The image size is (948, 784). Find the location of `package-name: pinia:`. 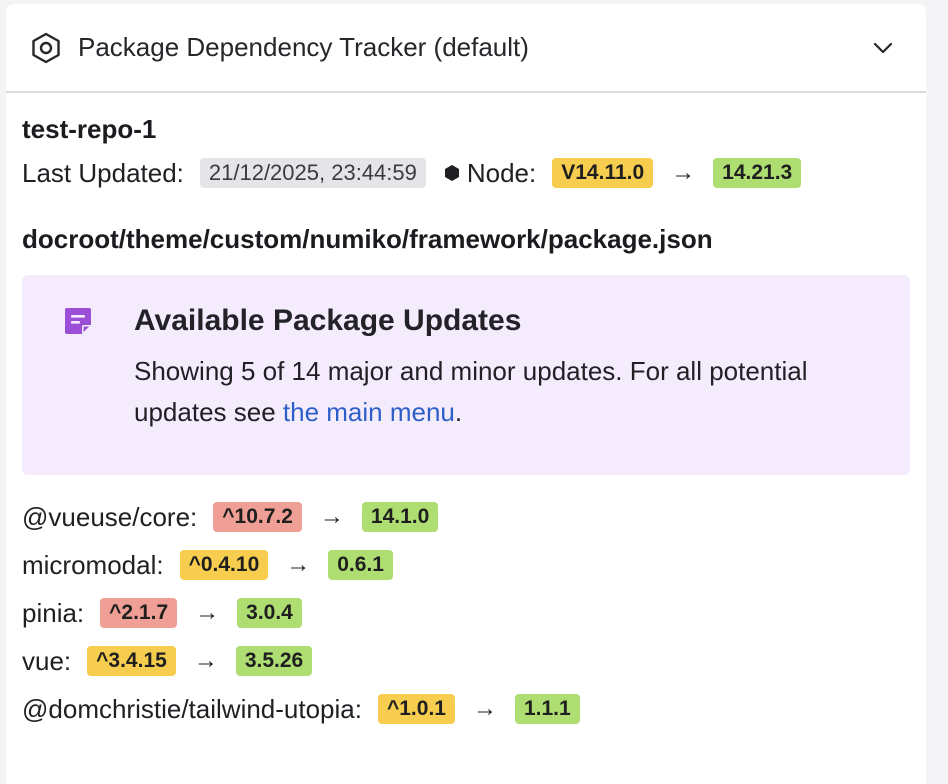

package-name: pinia: is located at coordinates (53, 612).